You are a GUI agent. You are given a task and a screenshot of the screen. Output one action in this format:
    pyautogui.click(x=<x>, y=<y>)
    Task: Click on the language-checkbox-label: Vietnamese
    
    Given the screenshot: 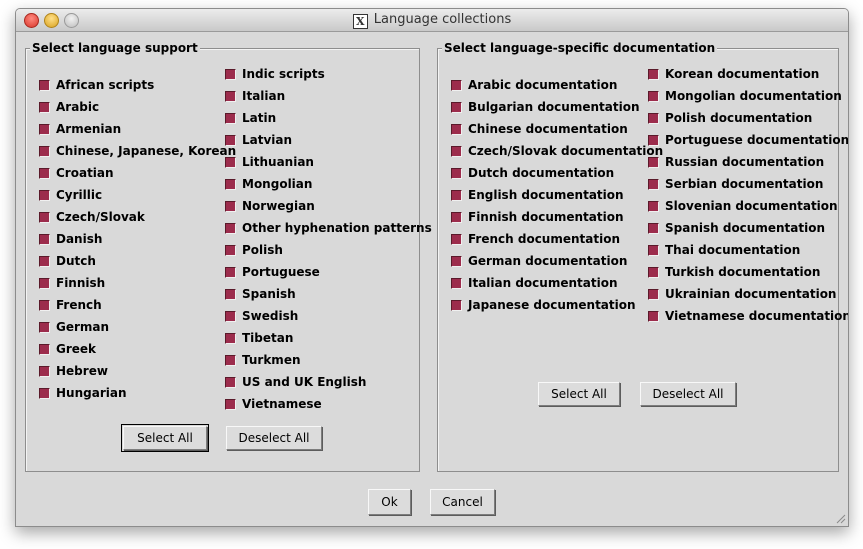 What is the action you would take?
    pyautogui.click(x=282, y=404)
    